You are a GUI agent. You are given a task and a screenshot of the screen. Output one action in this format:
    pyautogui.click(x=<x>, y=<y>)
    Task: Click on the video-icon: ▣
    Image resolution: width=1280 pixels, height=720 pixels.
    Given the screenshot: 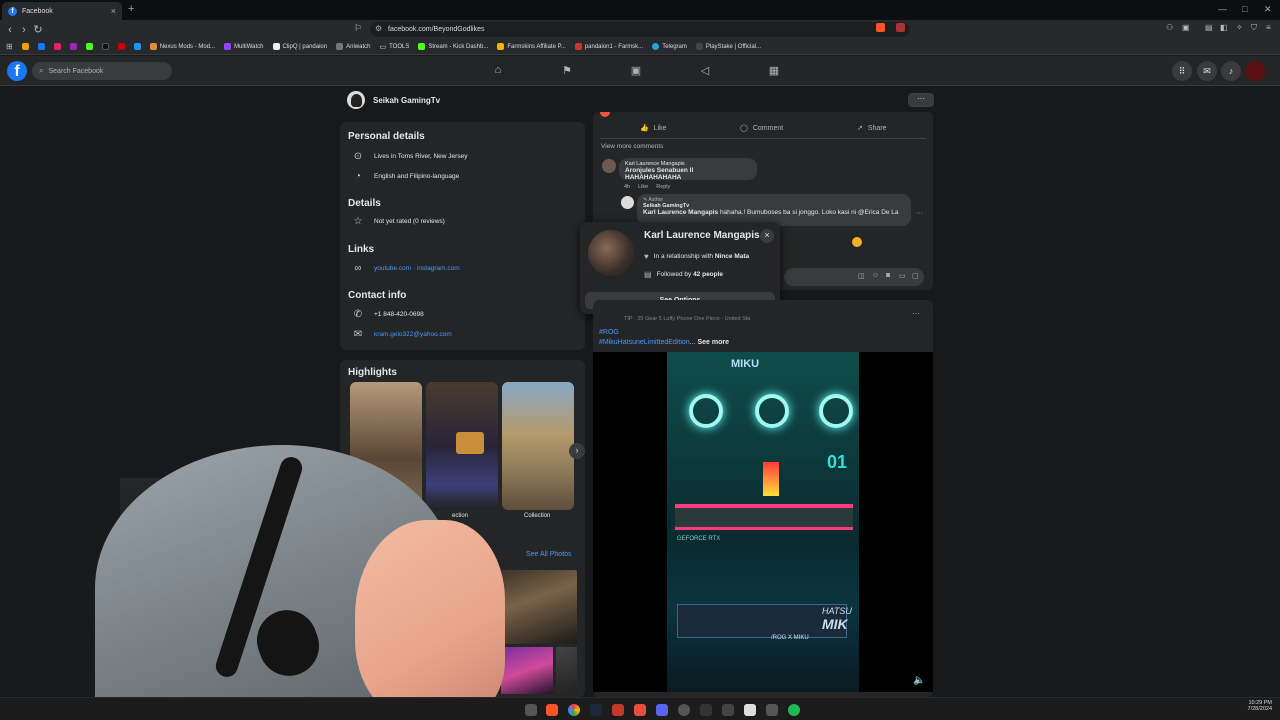 What is the action you would take?
    pyautogui.click(x=636, y=71)
    